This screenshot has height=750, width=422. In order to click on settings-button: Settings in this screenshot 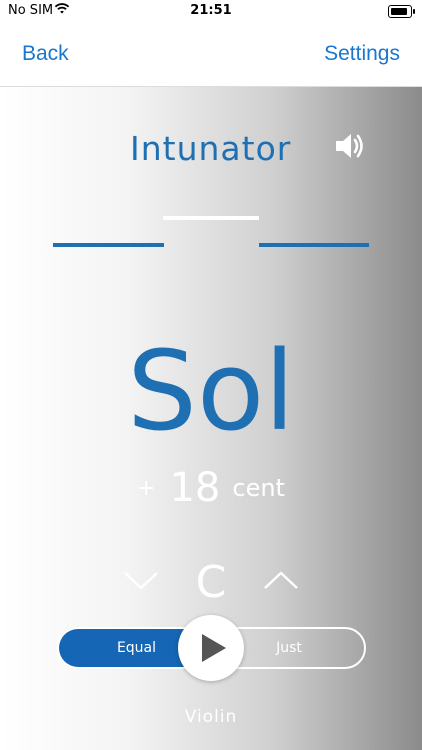, I will do `click(362, 54)`.